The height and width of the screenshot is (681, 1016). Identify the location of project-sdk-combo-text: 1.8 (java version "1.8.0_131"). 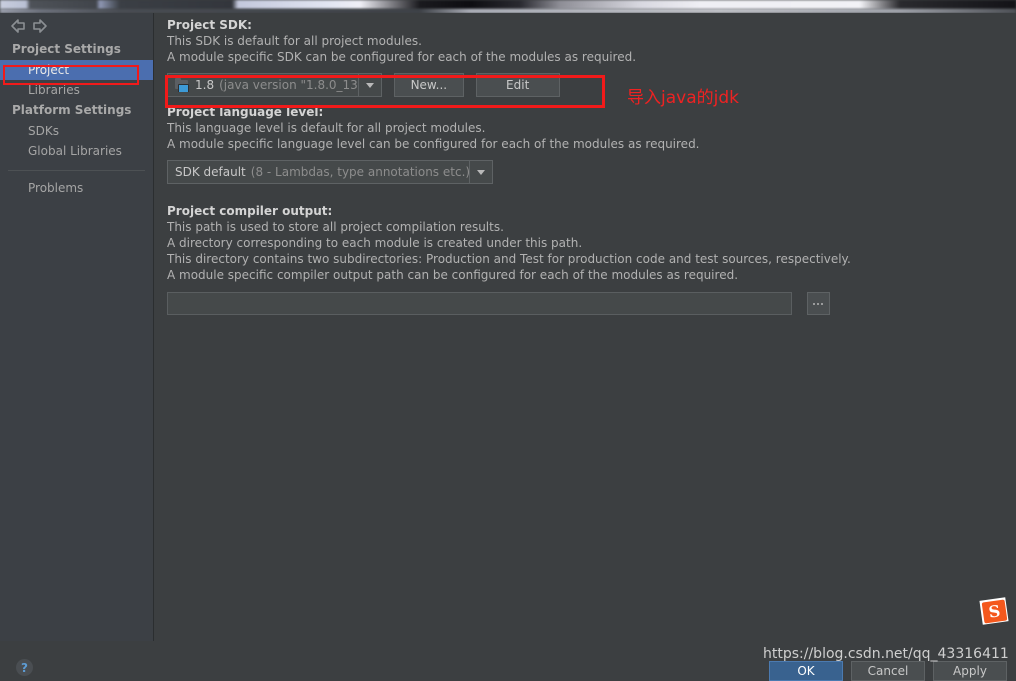
(263, 85).